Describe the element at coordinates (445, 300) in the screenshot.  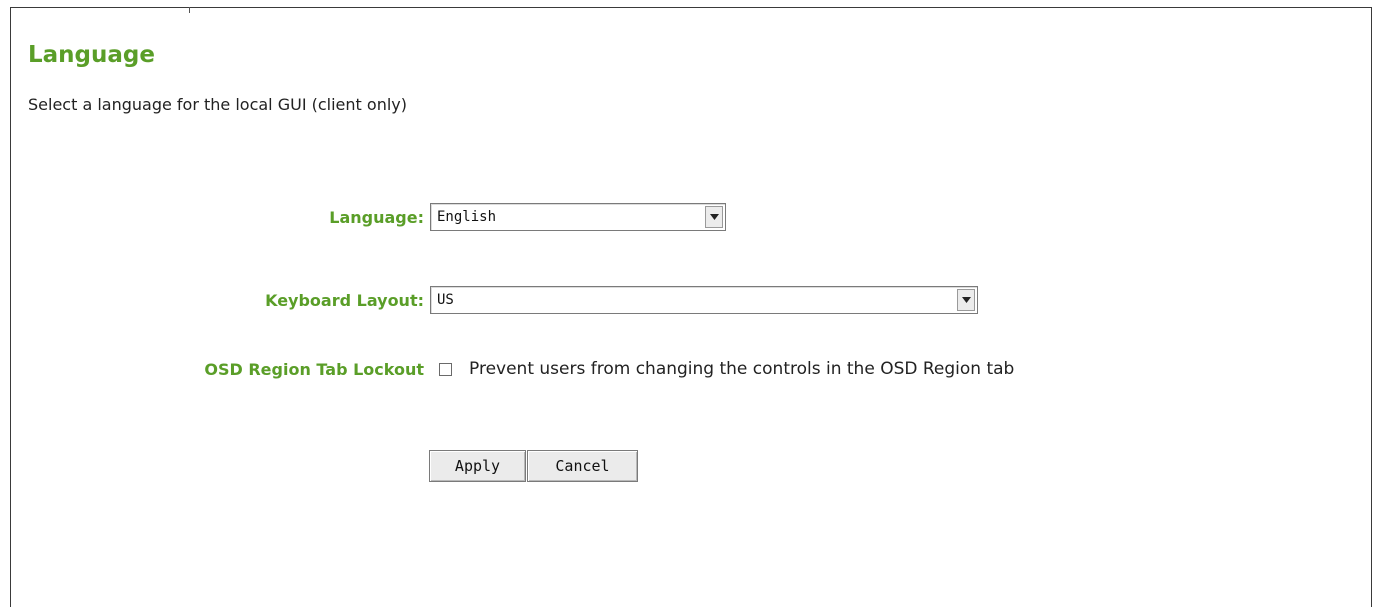
I see `keyboard-layout-select-value: US` at that location.